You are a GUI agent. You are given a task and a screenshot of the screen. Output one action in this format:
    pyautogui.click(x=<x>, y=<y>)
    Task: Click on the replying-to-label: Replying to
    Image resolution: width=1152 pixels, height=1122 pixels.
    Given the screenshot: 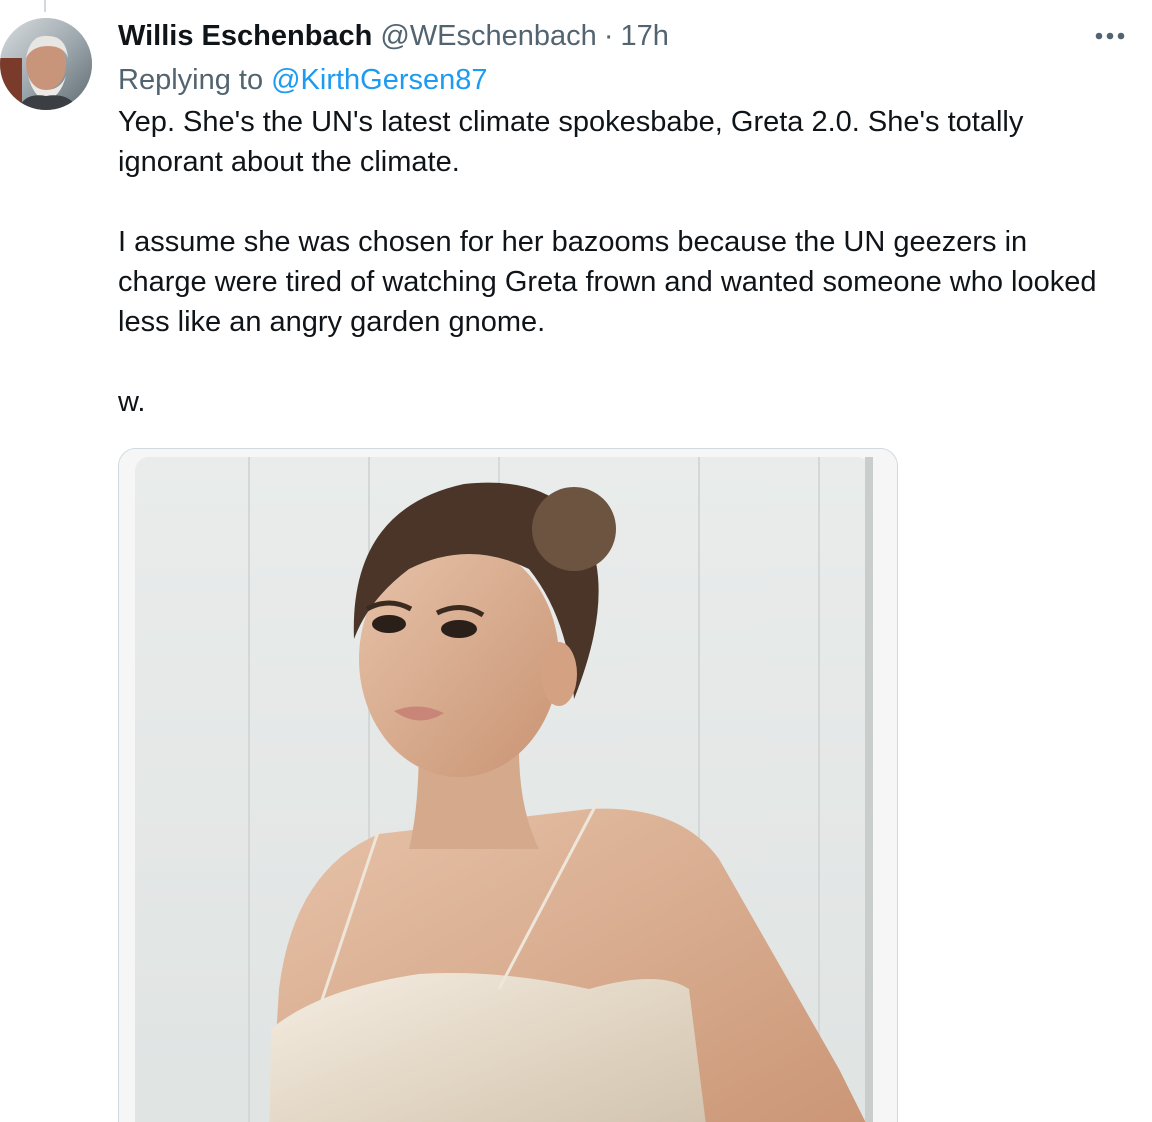 What is the action you would take?
    pyautogui.click(x=191, y=79)
    